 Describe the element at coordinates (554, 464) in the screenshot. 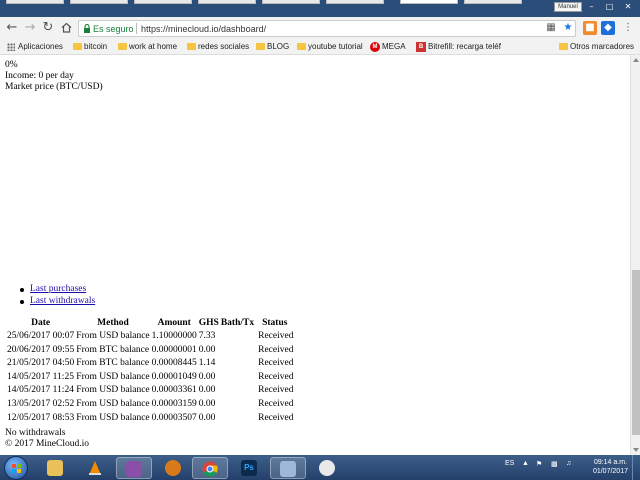

I see `network-icon: ▩` at that location.